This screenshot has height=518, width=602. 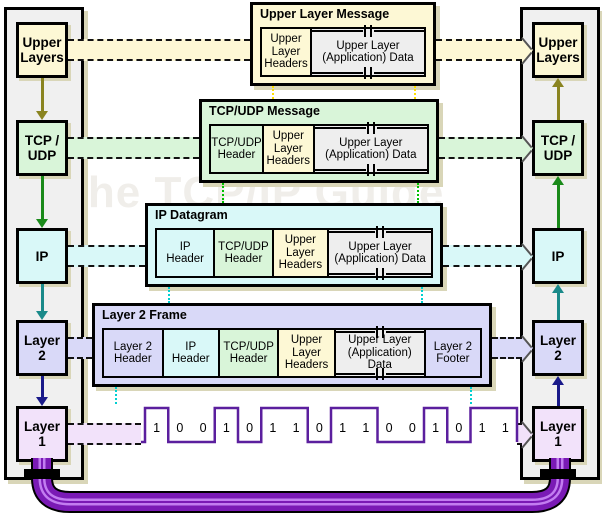 I want to click on pdu-title-ip-datagram: IP Datagram, so click(x=191, y=215).